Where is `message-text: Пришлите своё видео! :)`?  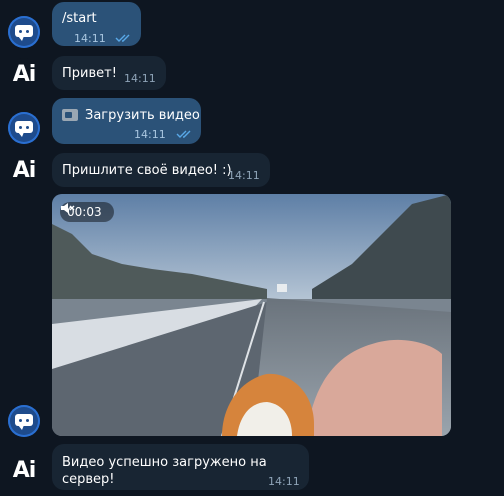
message-text: Пришлите своё видео! :) is located at coordinates (147, 170).